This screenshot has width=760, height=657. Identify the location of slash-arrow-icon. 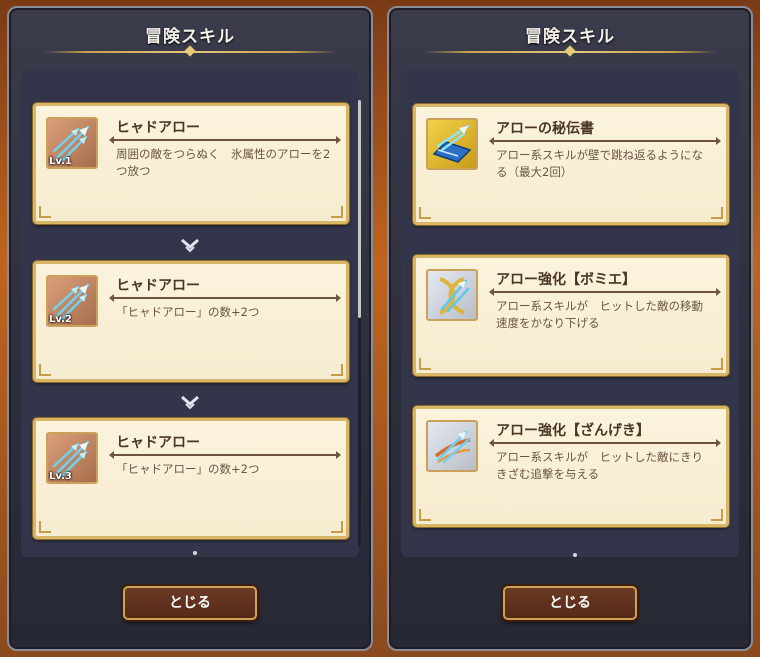
(452, 446).